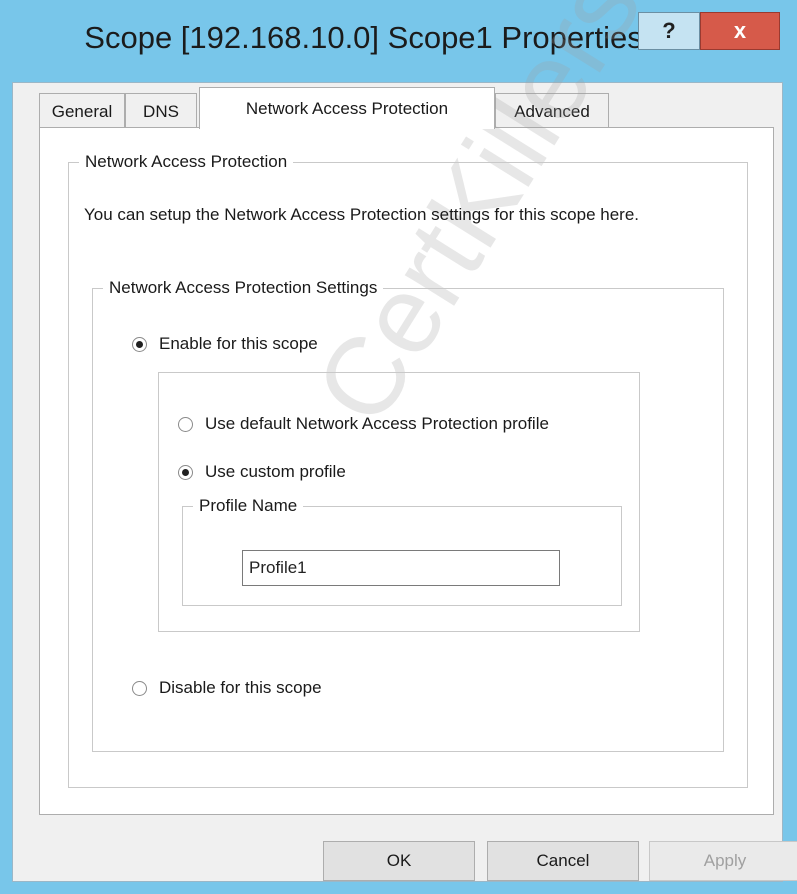  Describe the element at coordinates (248, 505) in the screenshot. I see `profile-name-legend: Profile Name` at that location.